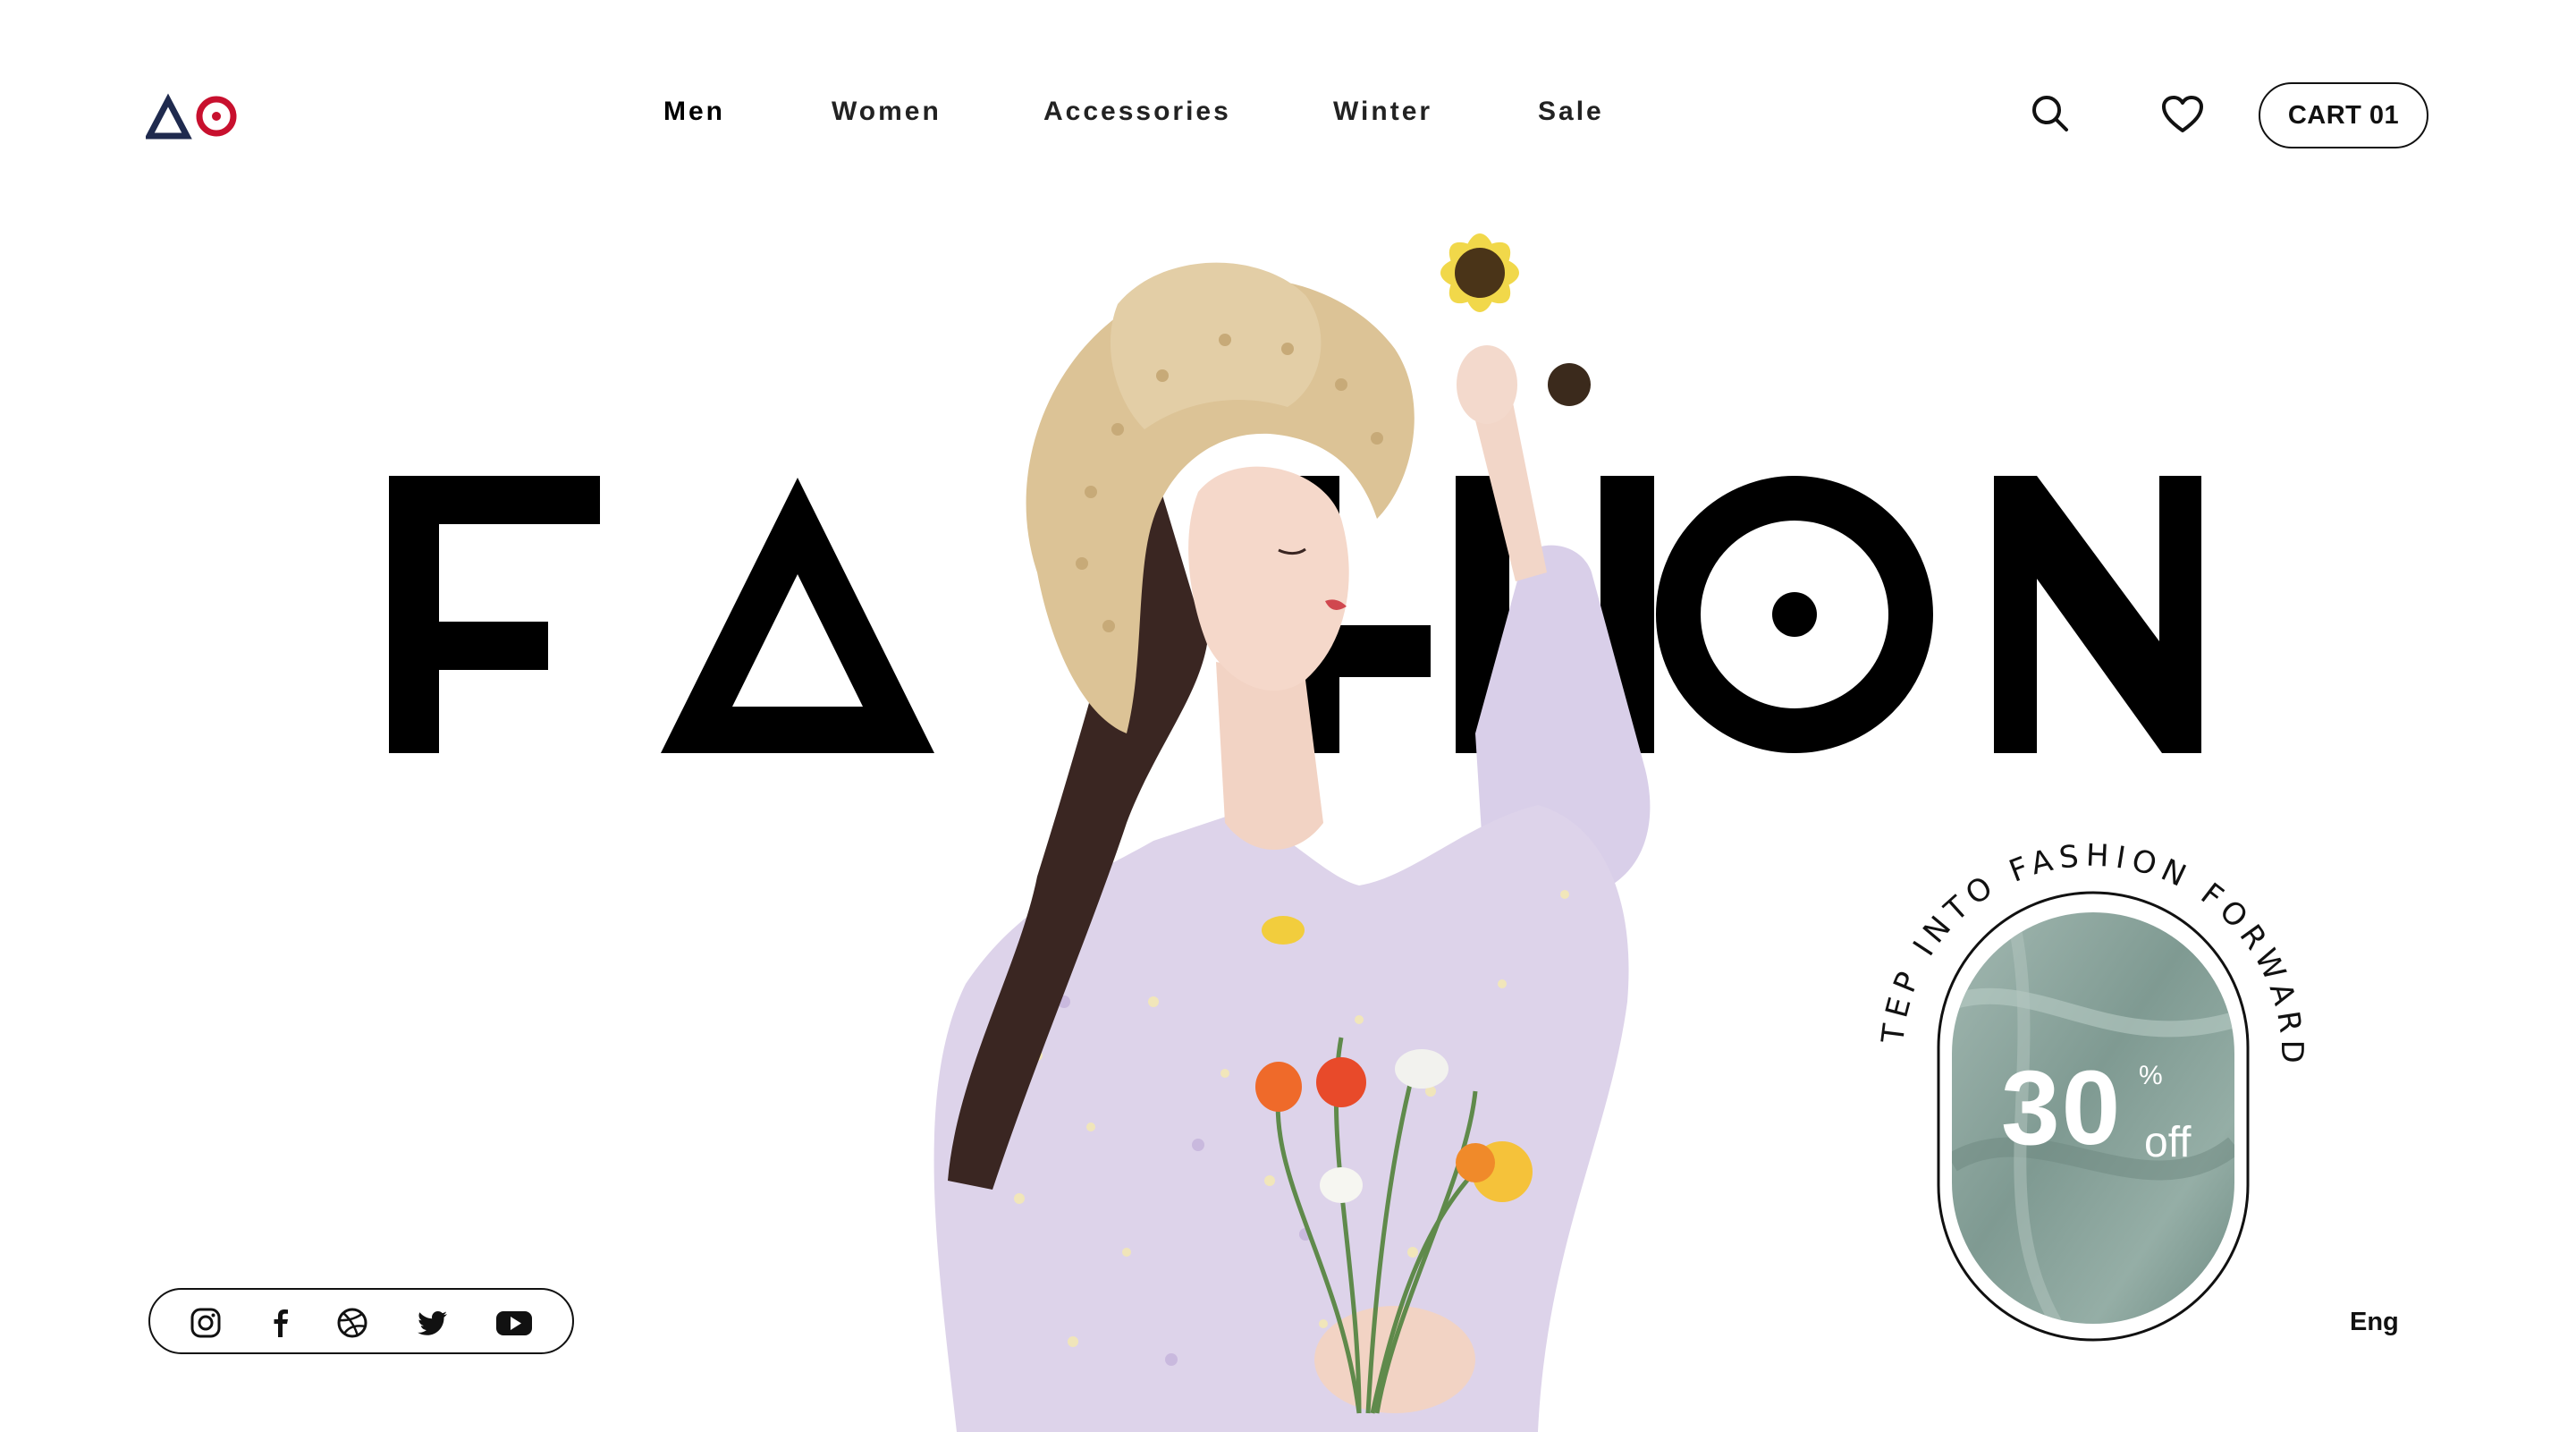 The height and width of the screenshot is (1432, 2576). What do you see at coordinates (2050, 113) in the screenshot?
I see `search-icon` at bounding box center [2050, 113].